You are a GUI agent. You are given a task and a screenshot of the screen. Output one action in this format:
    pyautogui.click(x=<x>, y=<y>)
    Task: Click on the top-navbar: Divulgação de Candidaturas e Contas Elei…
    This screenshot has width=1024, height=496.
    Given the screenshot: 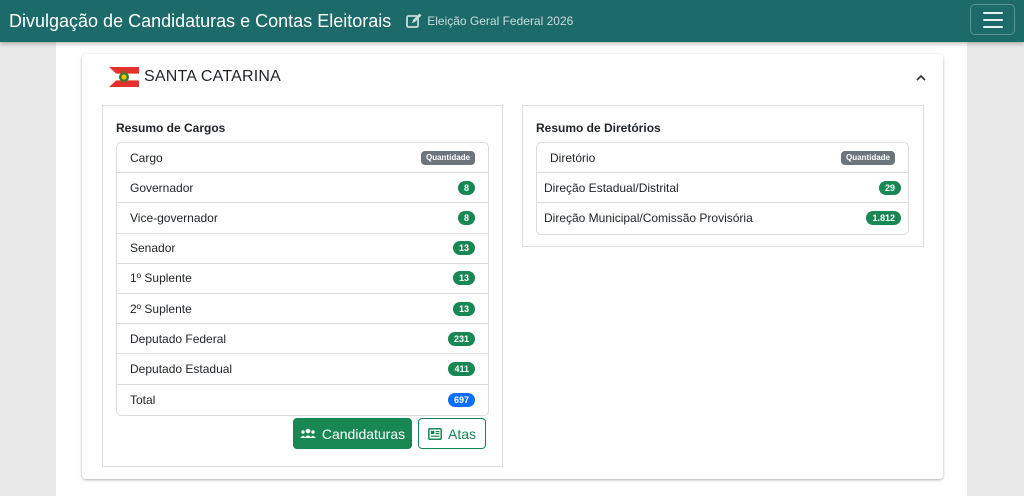 What is the action you would take?
    pyautogui.click(x=512, y=21)
    